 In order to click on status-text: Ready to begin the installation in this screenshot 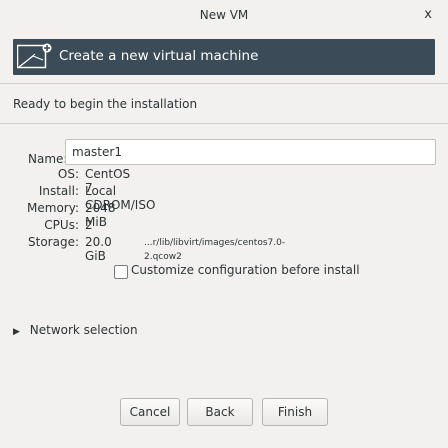, I will do `click(105, 104)`.